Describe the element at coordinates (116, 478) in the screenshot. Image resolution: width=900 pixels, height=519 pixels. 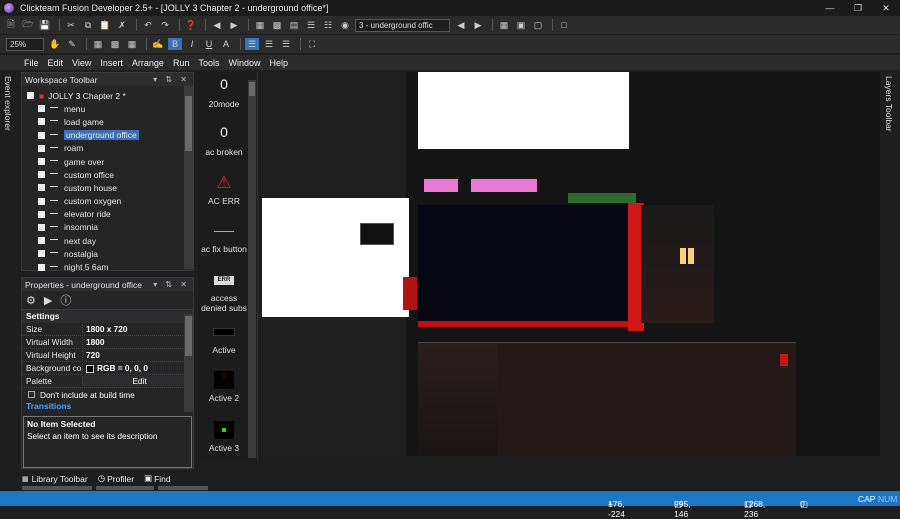
I see `tab-profiler: ◷ Profiler` at that location.